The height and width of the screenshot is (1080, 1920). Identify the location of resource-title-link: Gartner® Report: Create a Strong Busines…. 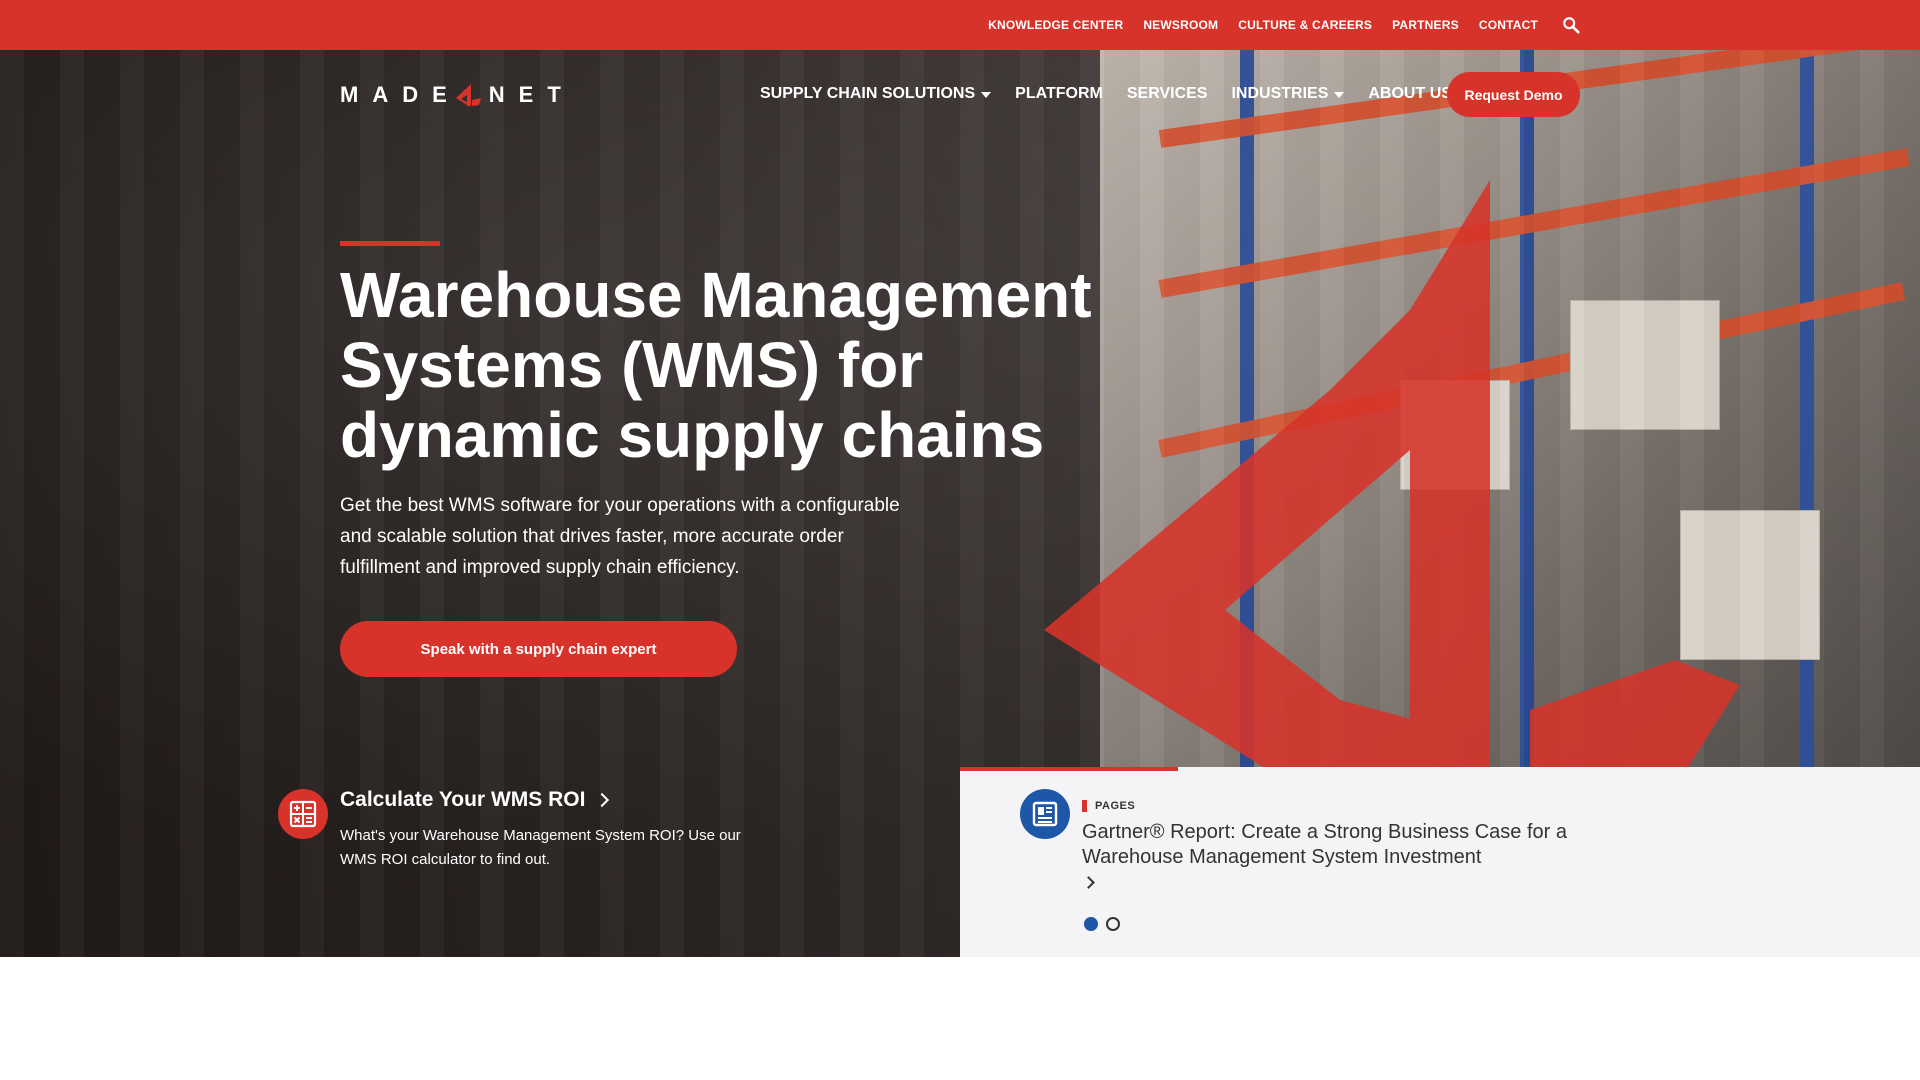
(1332, 845).